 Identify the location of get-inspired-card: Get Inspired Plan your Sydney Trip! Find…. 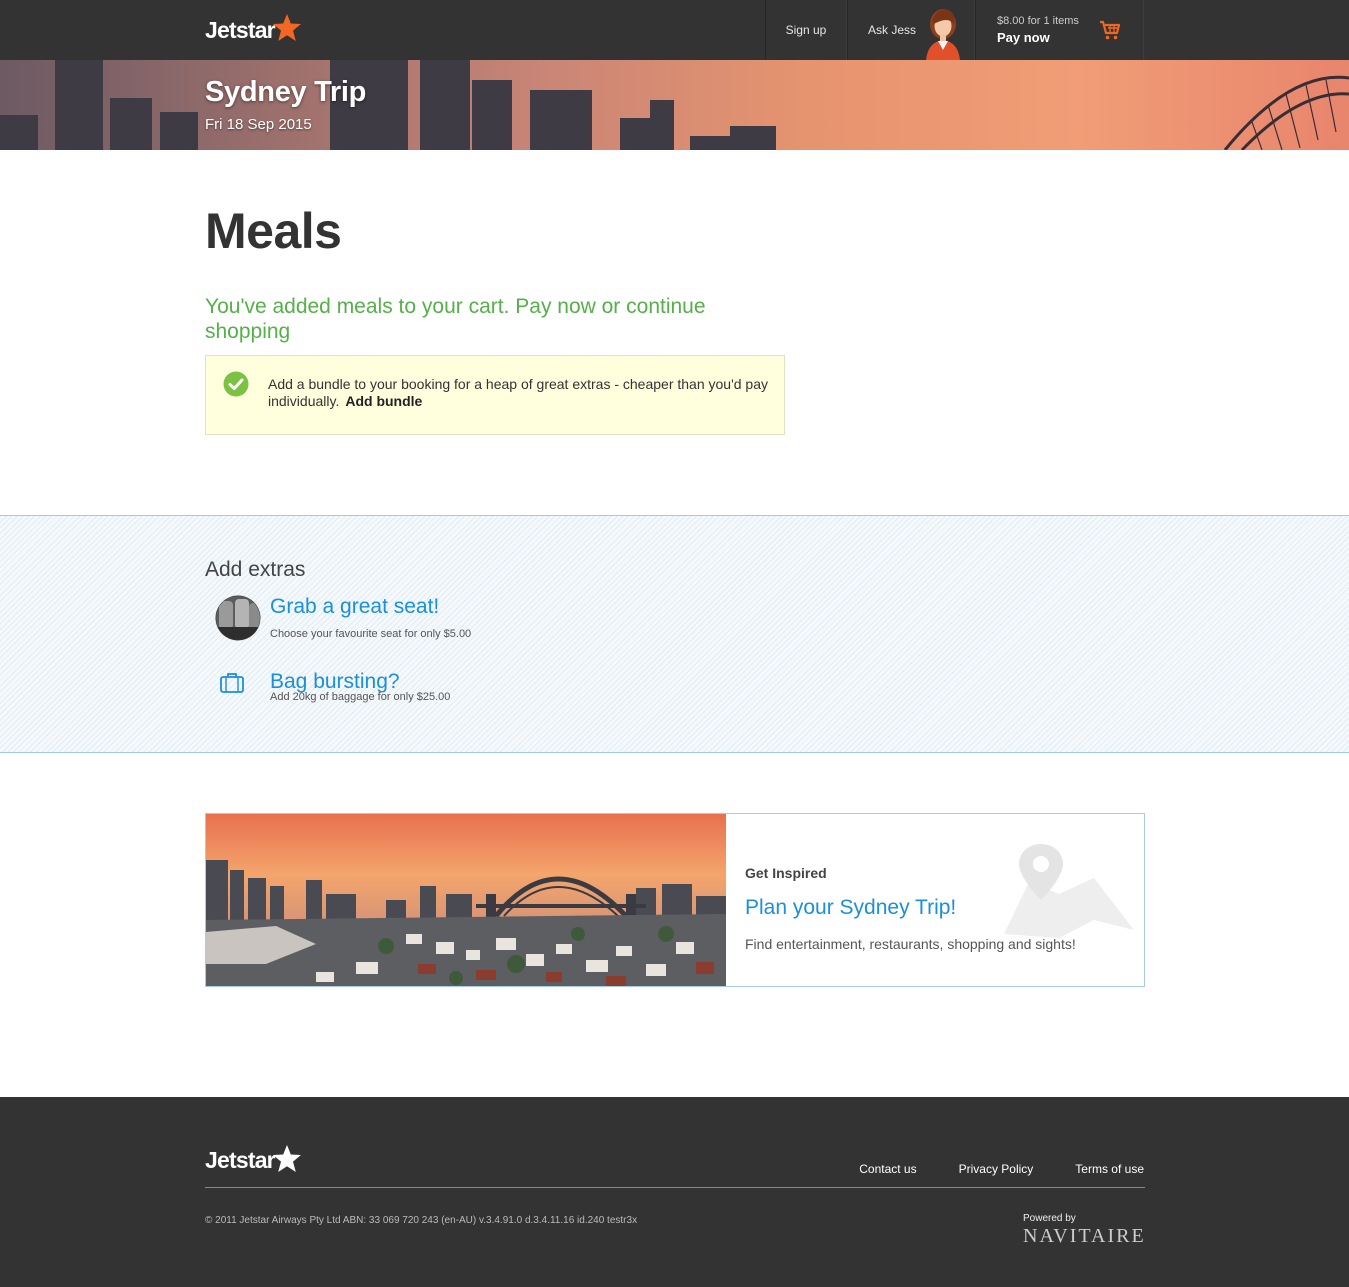
(675, 900).